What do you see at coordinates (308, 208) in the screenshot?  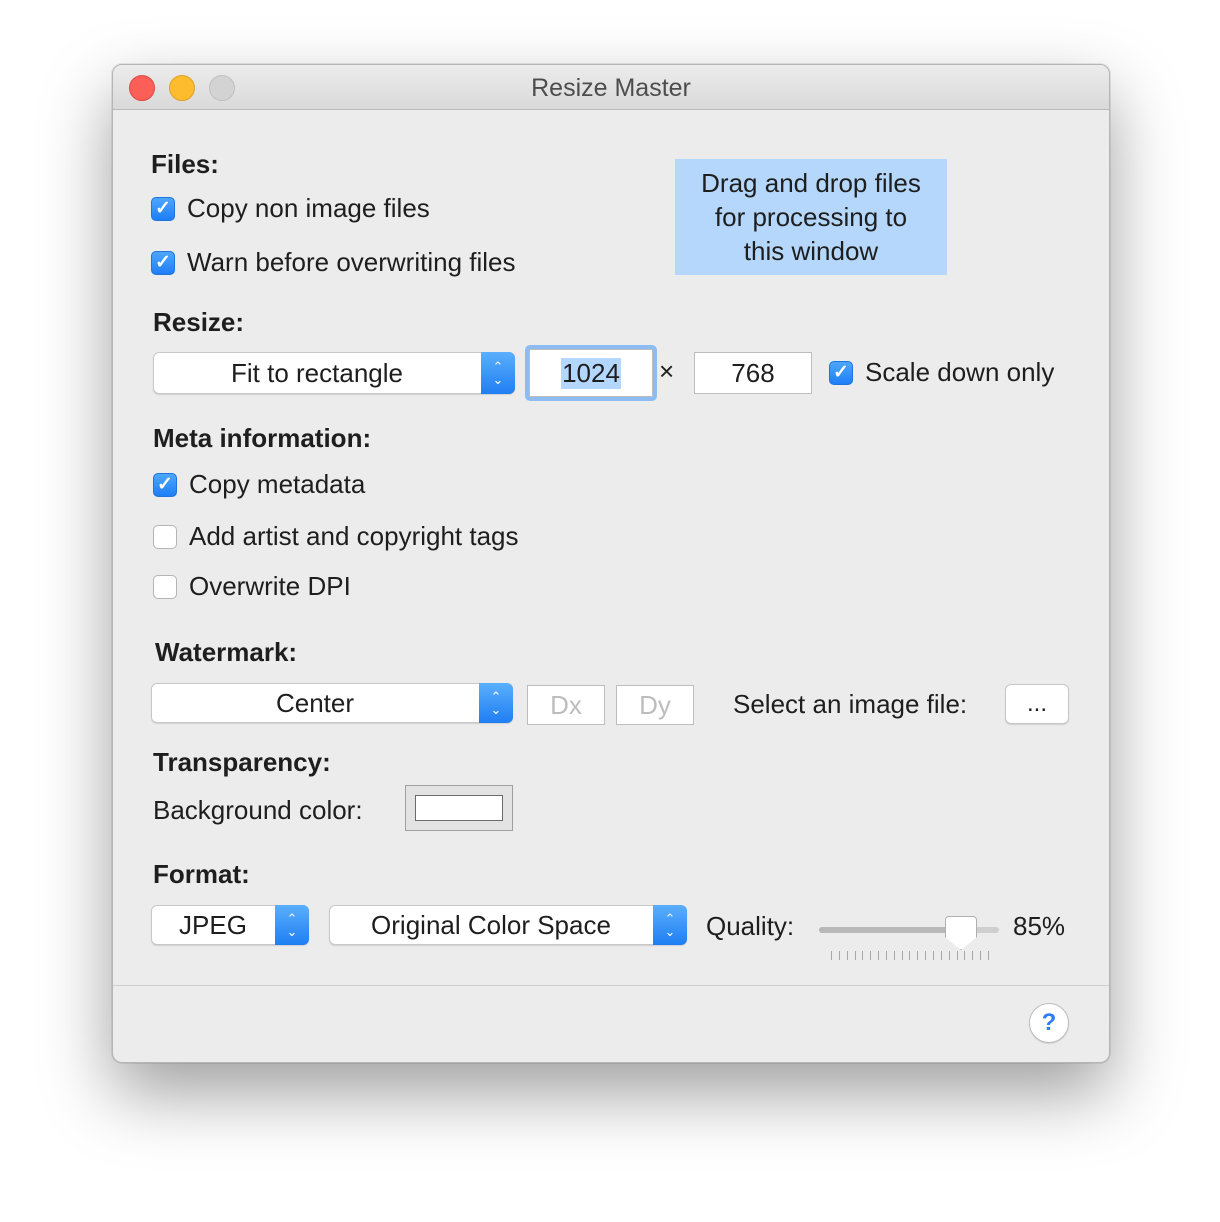 I see `copy-non-image-files-label: Copy non image files` at bounding box center [308, 208].